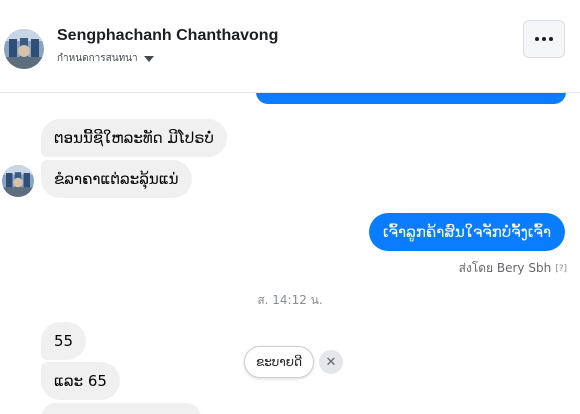 Image resolution: width=580 pixels, height=414 pixels. I want to click on sent-message-bubble: ເຈົ້າລູກຄ້າສົນໃຈຈັກບໍ່ຈັ້ງເຈົ້າ, so click(467, 232).